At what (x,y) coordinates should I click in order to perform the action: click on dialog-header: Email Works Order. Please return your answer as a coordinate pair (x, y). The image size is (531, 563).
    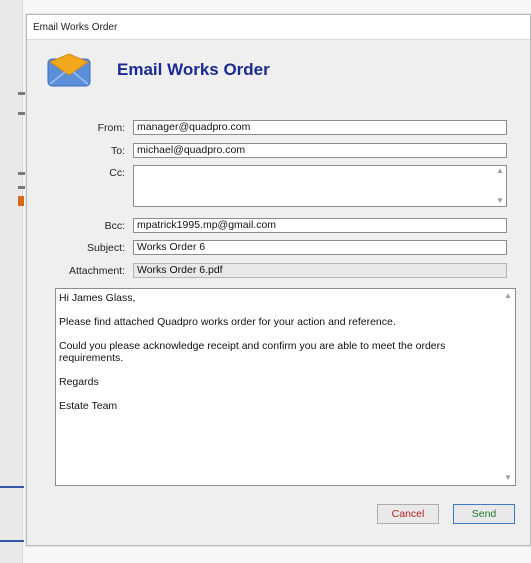
    Looking at the image, I should click on (158, 70).